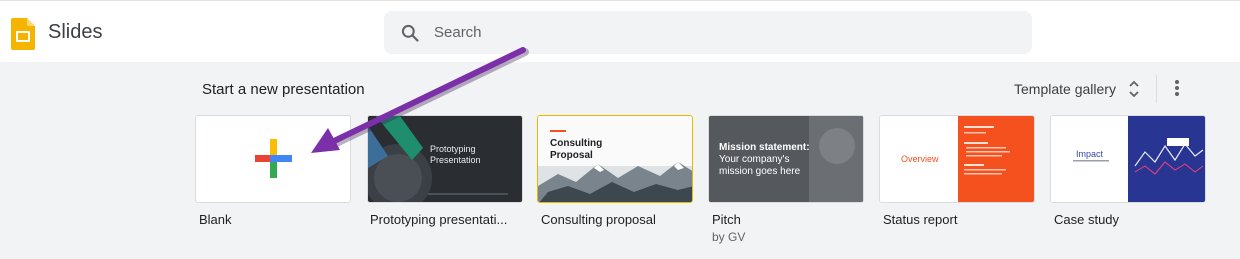  I want to click on template-gallery-label: Template gallery, so click(1065, 89).